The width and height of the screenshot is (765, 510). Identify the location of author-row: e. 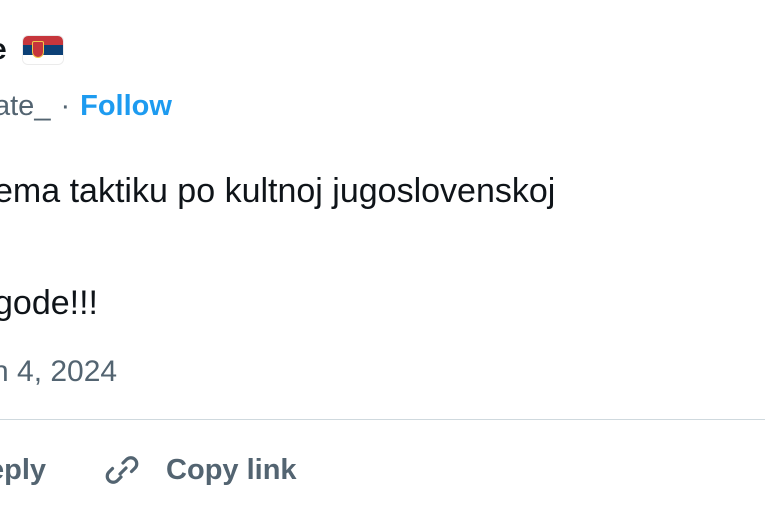
(31, 50).